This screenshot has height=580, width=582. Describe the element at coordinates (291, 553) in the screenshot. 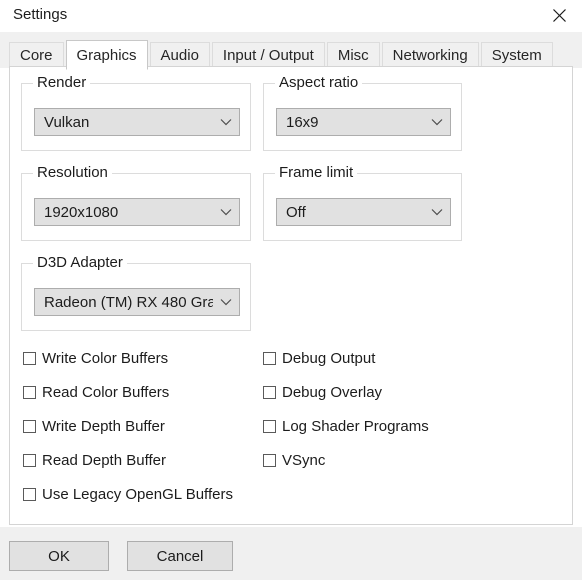

I see `dialog-footer: OK Cancel` at that location.